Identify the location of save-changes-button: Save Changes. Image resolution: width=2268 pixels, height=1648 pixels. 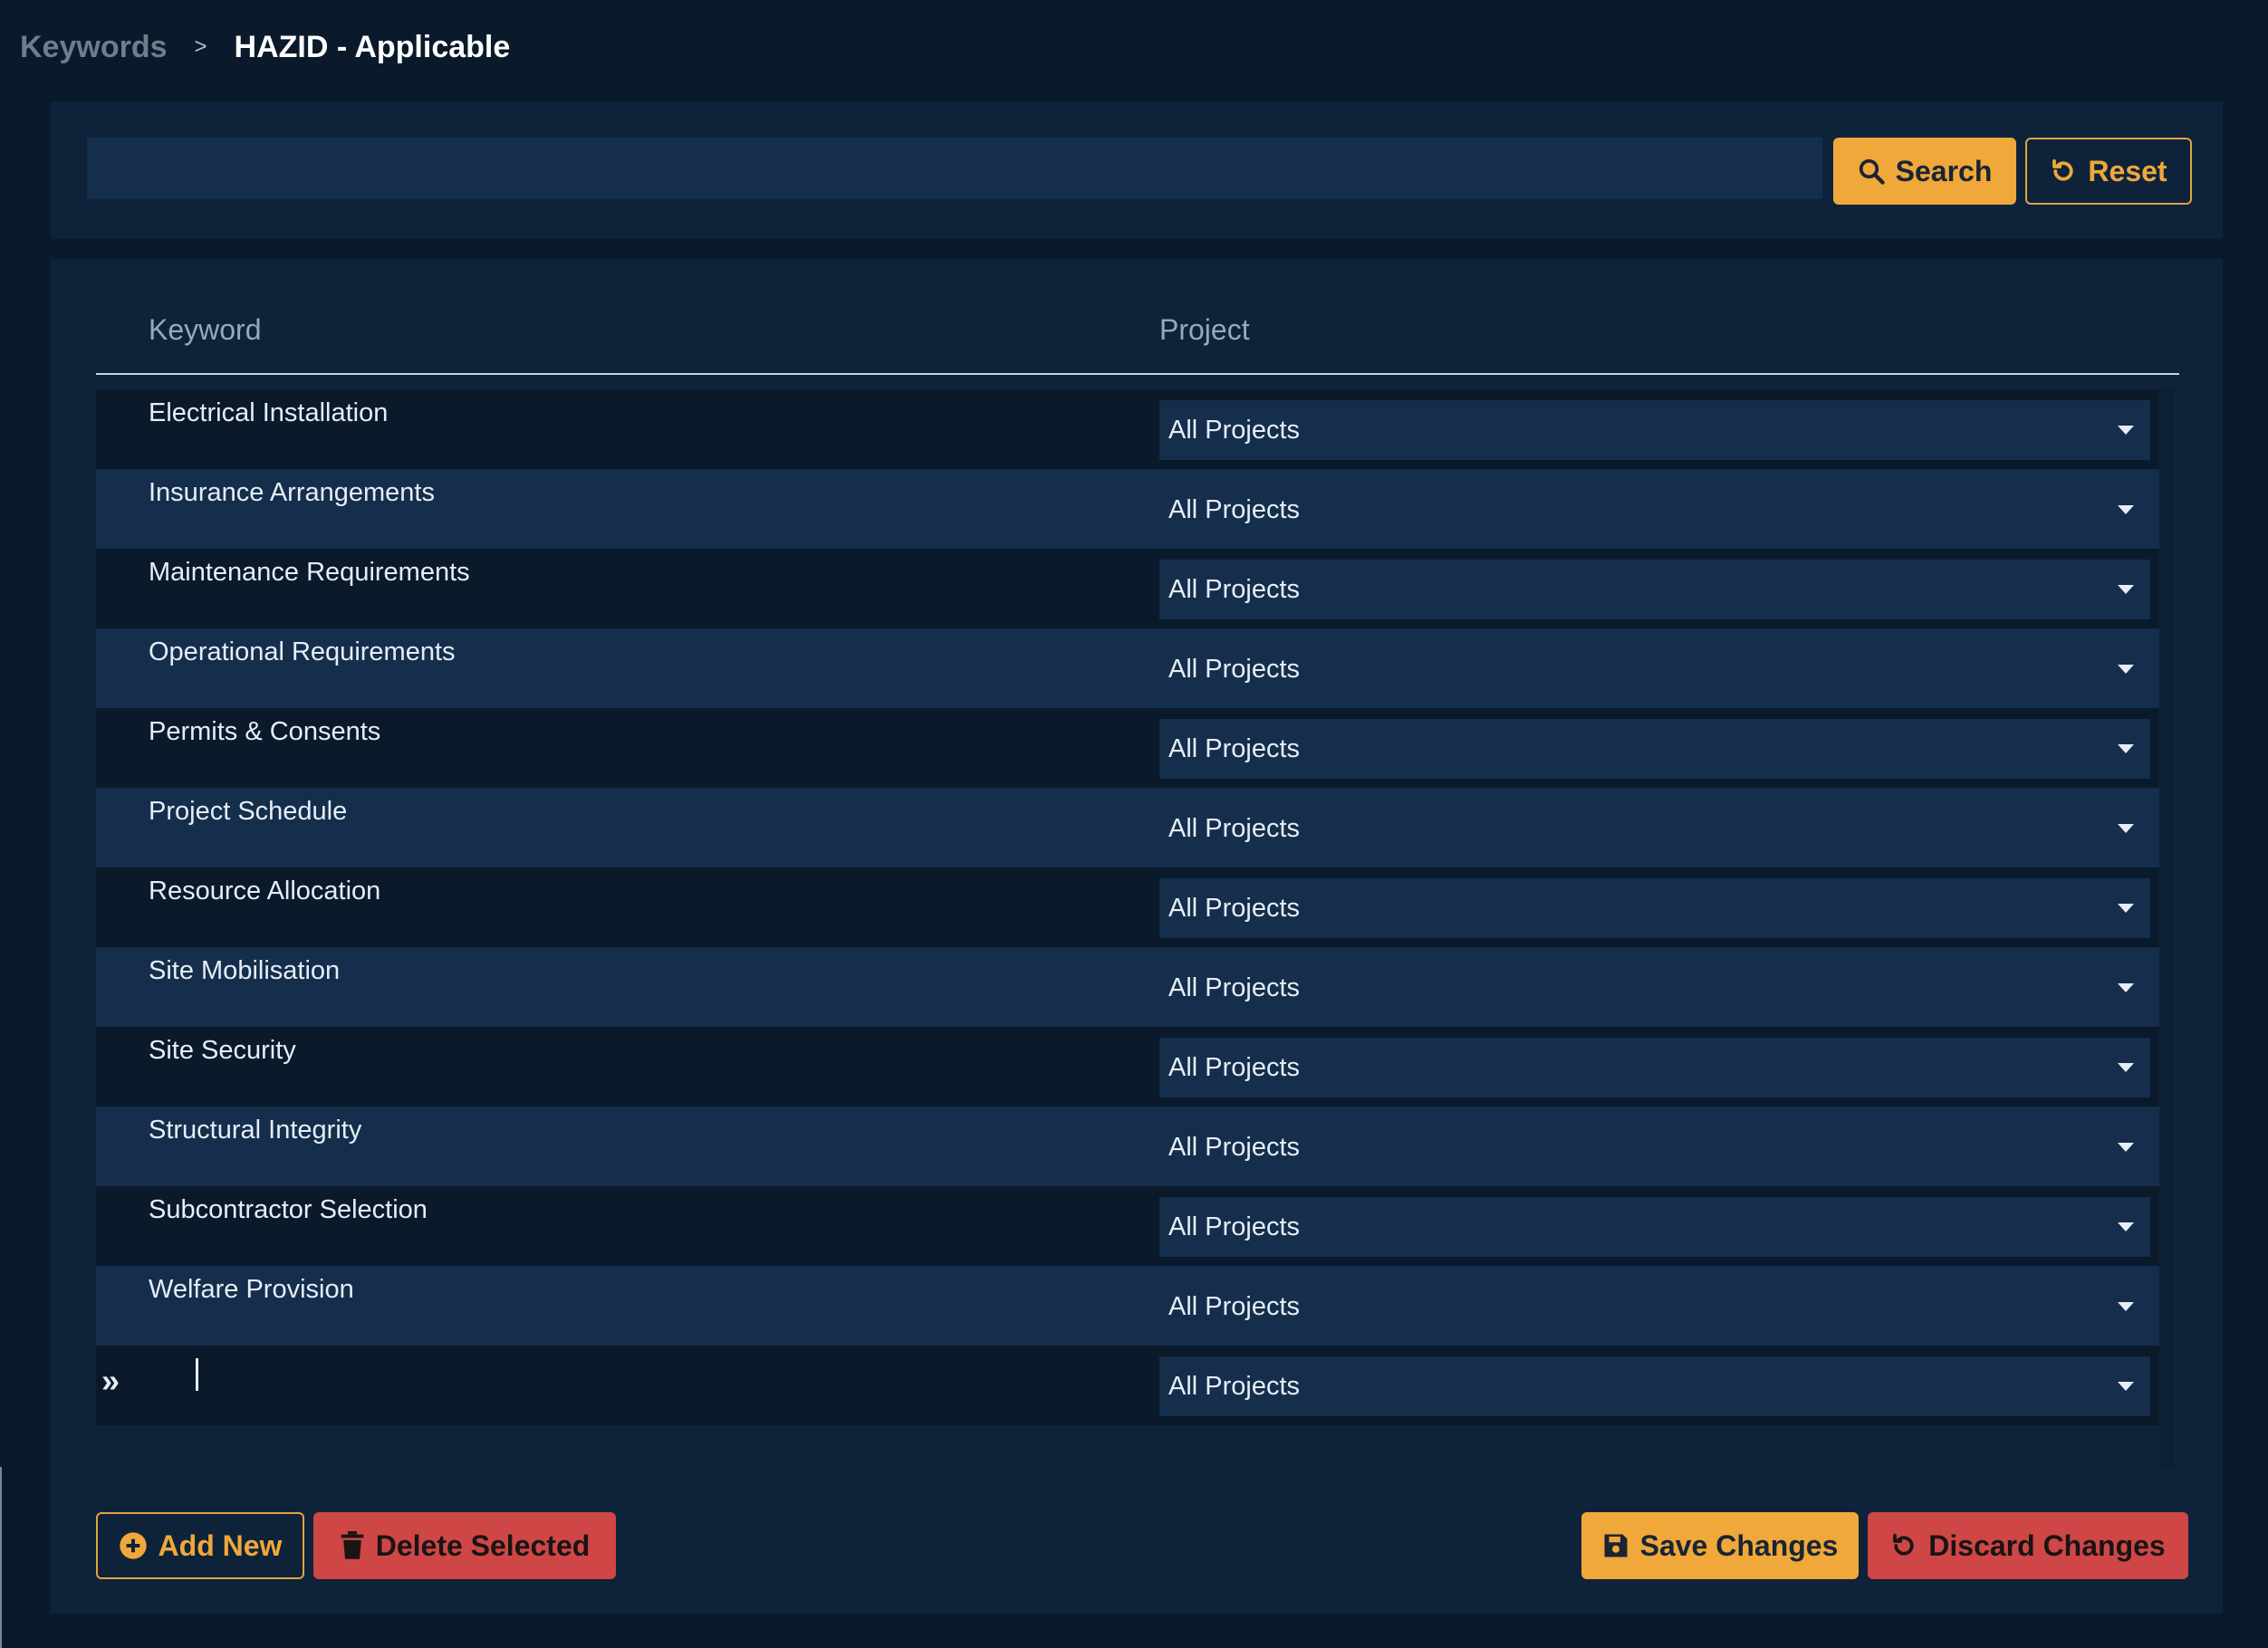
(1720, 1545).